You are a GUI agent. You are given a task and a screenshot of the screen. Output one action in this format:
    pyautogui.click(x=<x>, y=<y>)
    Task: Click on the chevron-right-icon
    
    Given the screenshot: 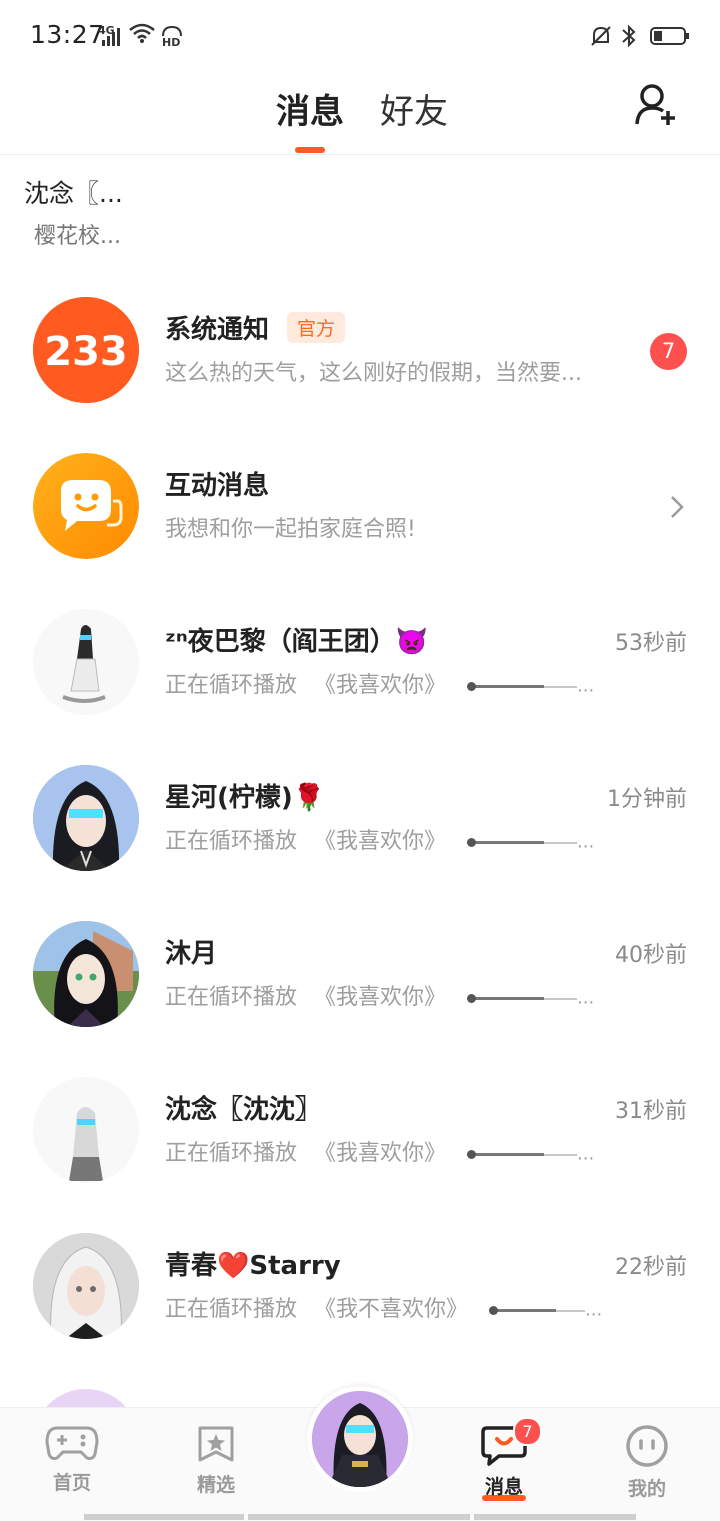 What is the action you would take?
    pyautogui.click(x=677, y=507)
    